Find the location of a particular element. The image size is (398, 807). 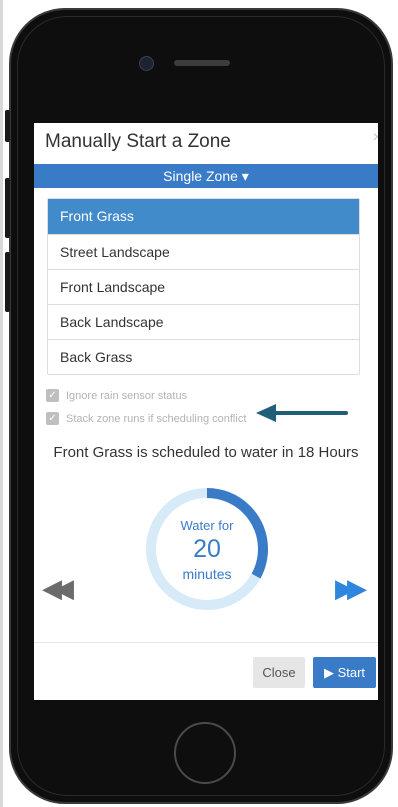

zone-item-back-grass: Back Grass is located at coordinates (203, 356).